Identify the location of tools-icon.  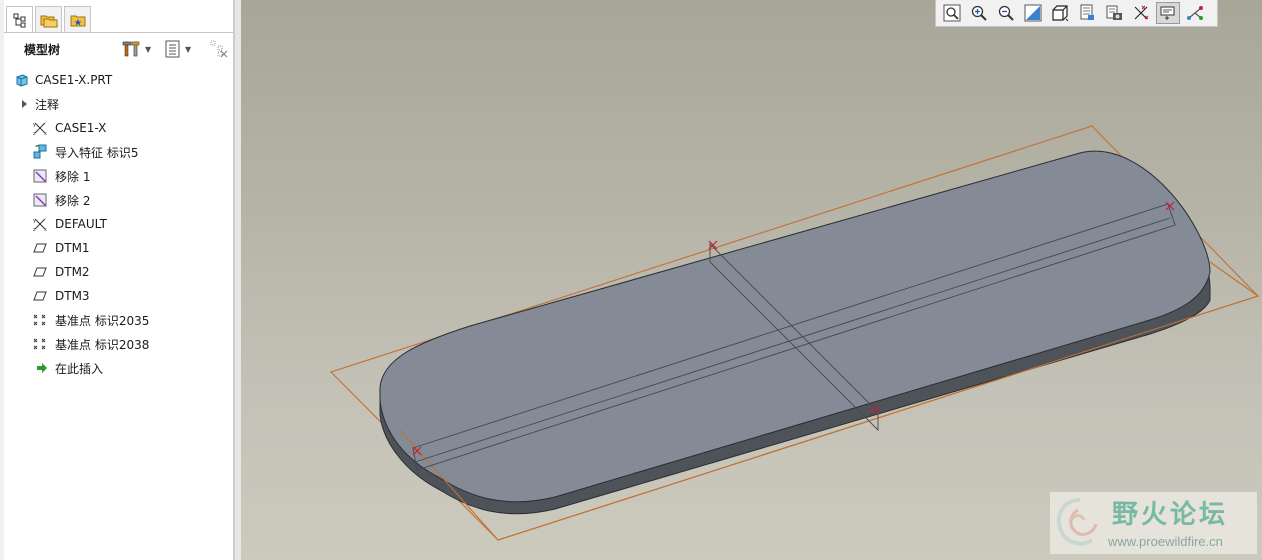
(131, 49).